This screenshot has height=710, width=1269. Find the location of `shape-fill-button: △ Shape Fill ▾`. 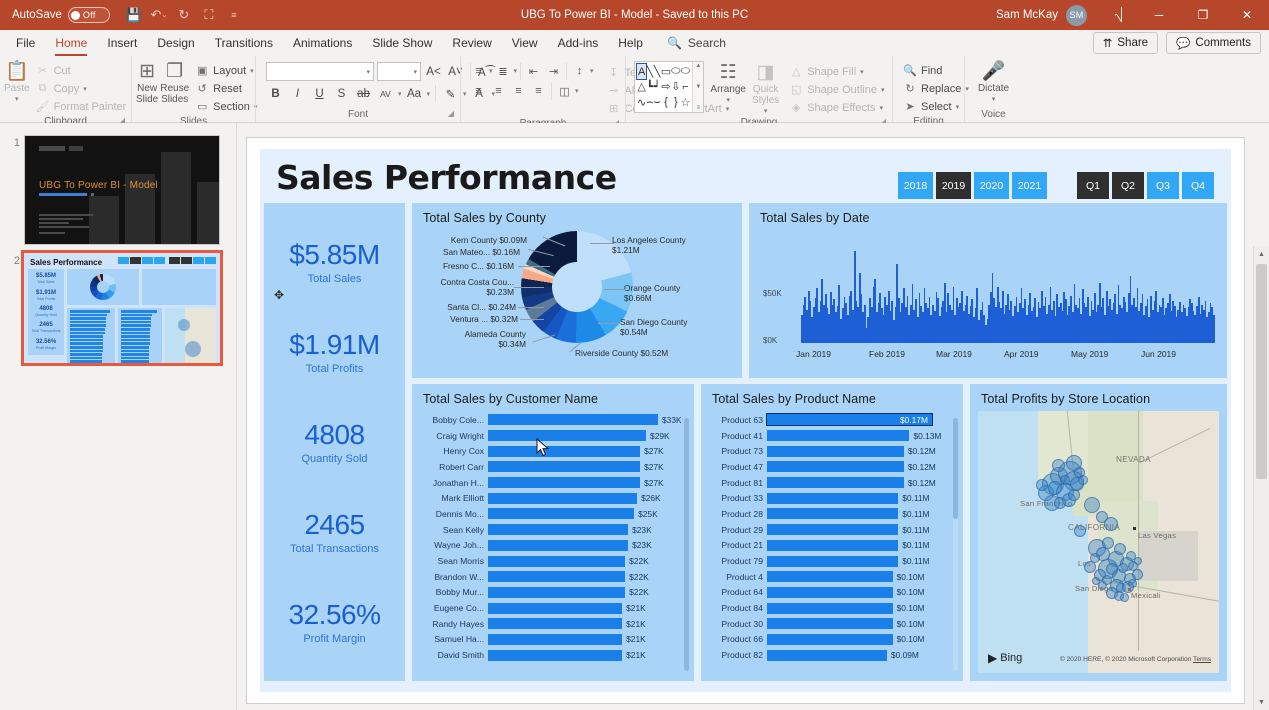

shape-fill-button: △ Shape Fill ▾ is located at coordinates (836, 71).